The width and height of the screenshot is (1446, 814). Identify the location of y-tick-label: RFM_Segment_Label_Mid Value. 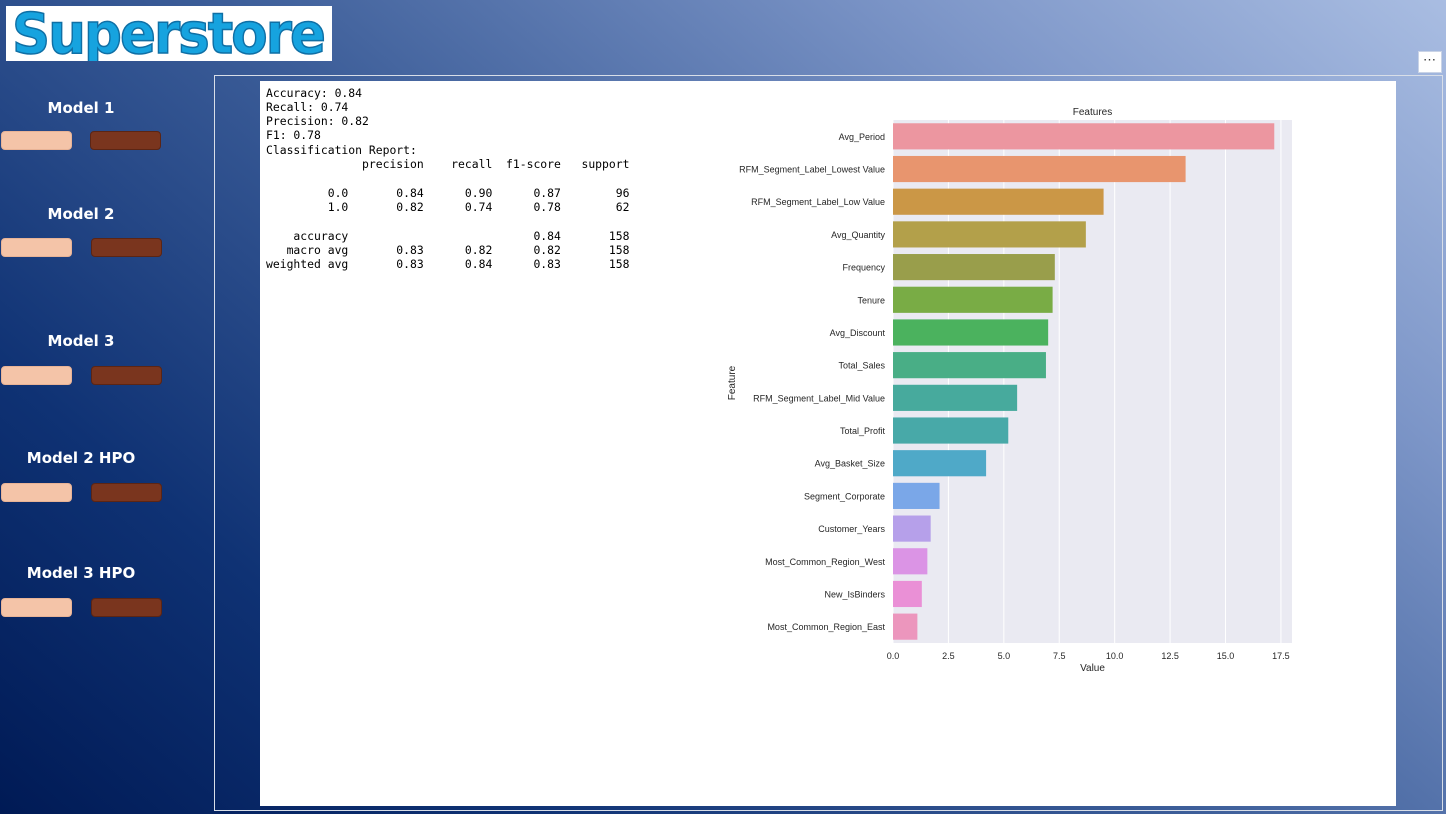
(819, 398).